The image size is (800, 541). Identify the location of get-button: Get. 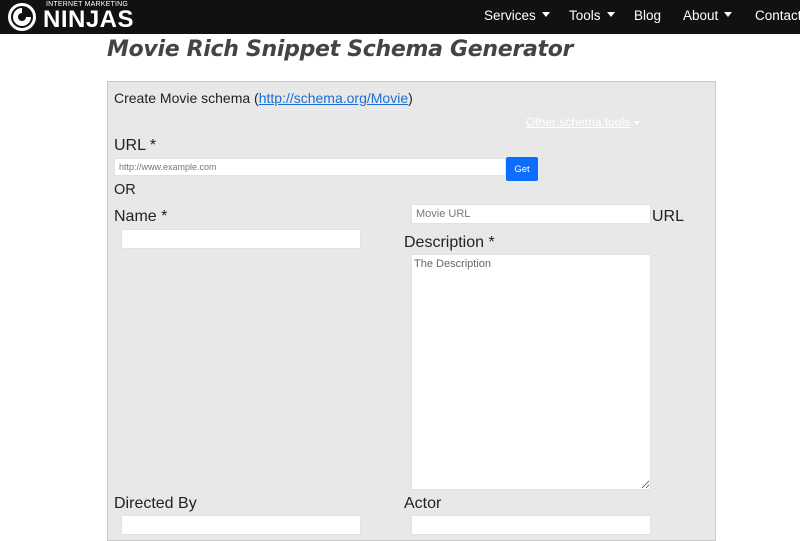
(522, 169).